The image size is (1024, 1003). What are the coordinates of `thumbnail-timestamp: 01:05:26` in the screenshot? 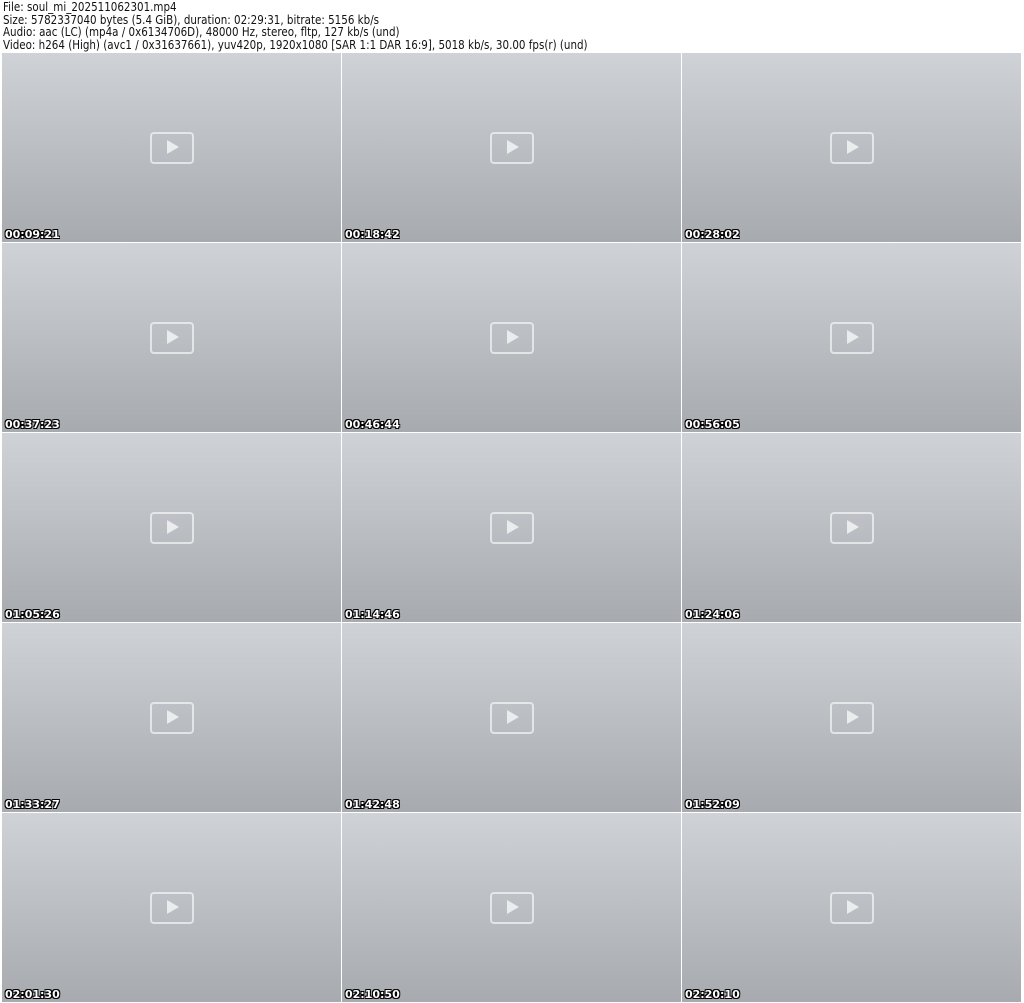 It's located at (32, 614).